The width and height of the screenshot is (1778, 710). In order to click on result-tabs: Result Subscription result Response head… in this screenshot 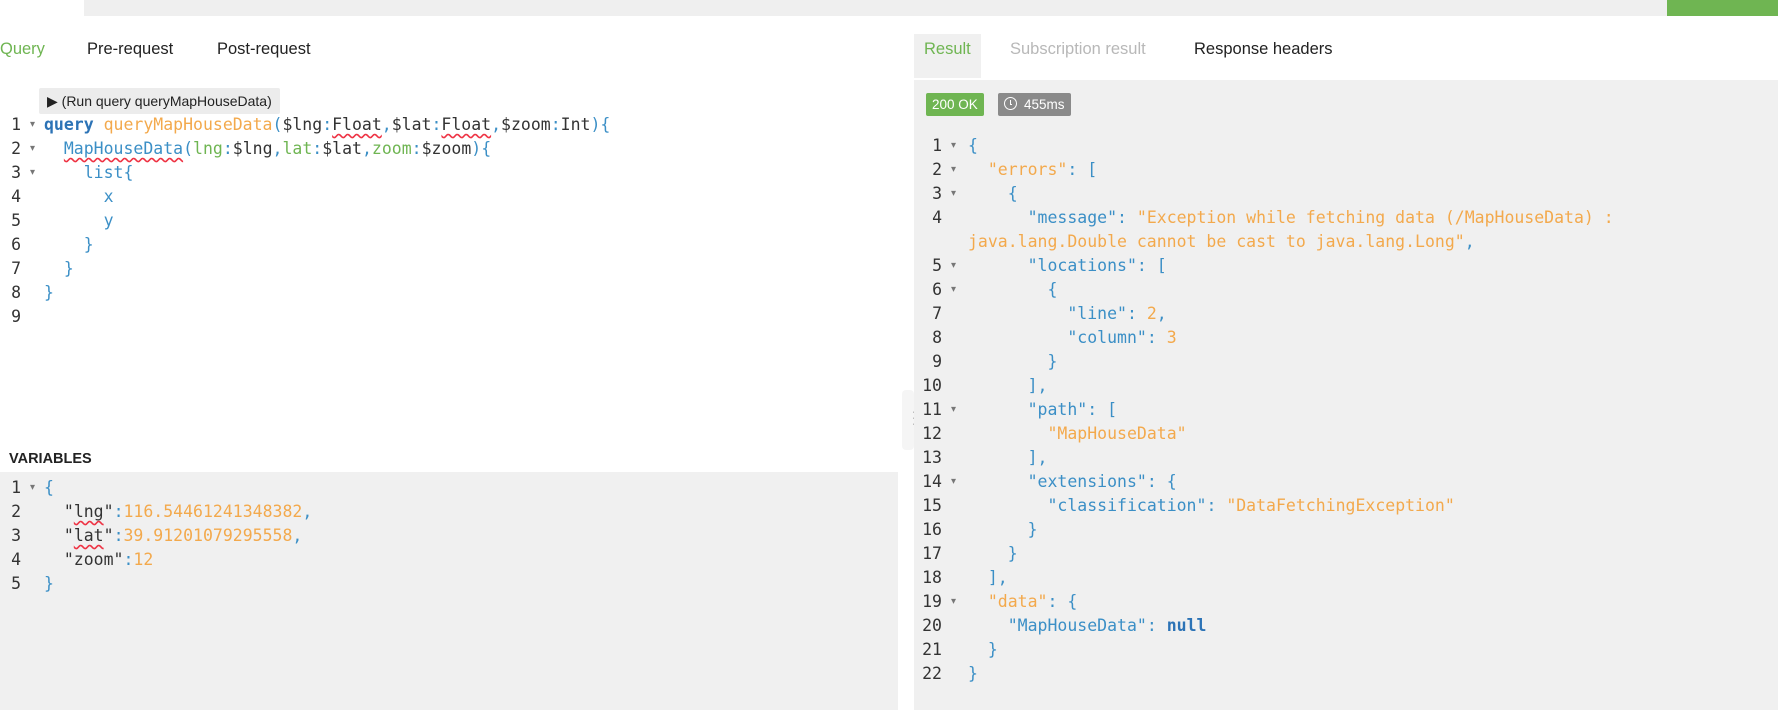, I will do `click(1346, 55)`.